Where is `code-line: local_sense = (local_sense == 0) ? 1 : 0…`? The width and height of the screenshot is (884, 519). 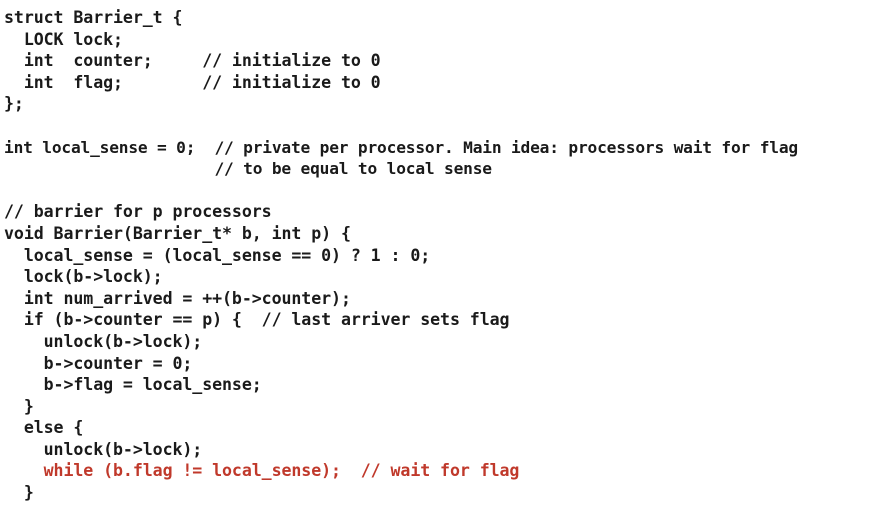 code-line: local_sense = (local_sense == 0) ? 1 : 0… is located at coordinates (217, 255).